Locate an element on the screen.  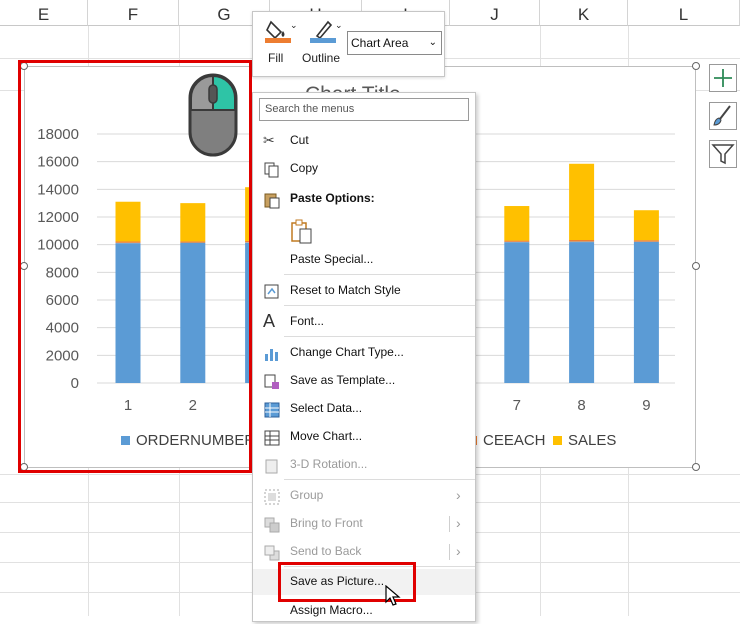
menu-search-input: Search the menus is located at coordinates (364, 109).